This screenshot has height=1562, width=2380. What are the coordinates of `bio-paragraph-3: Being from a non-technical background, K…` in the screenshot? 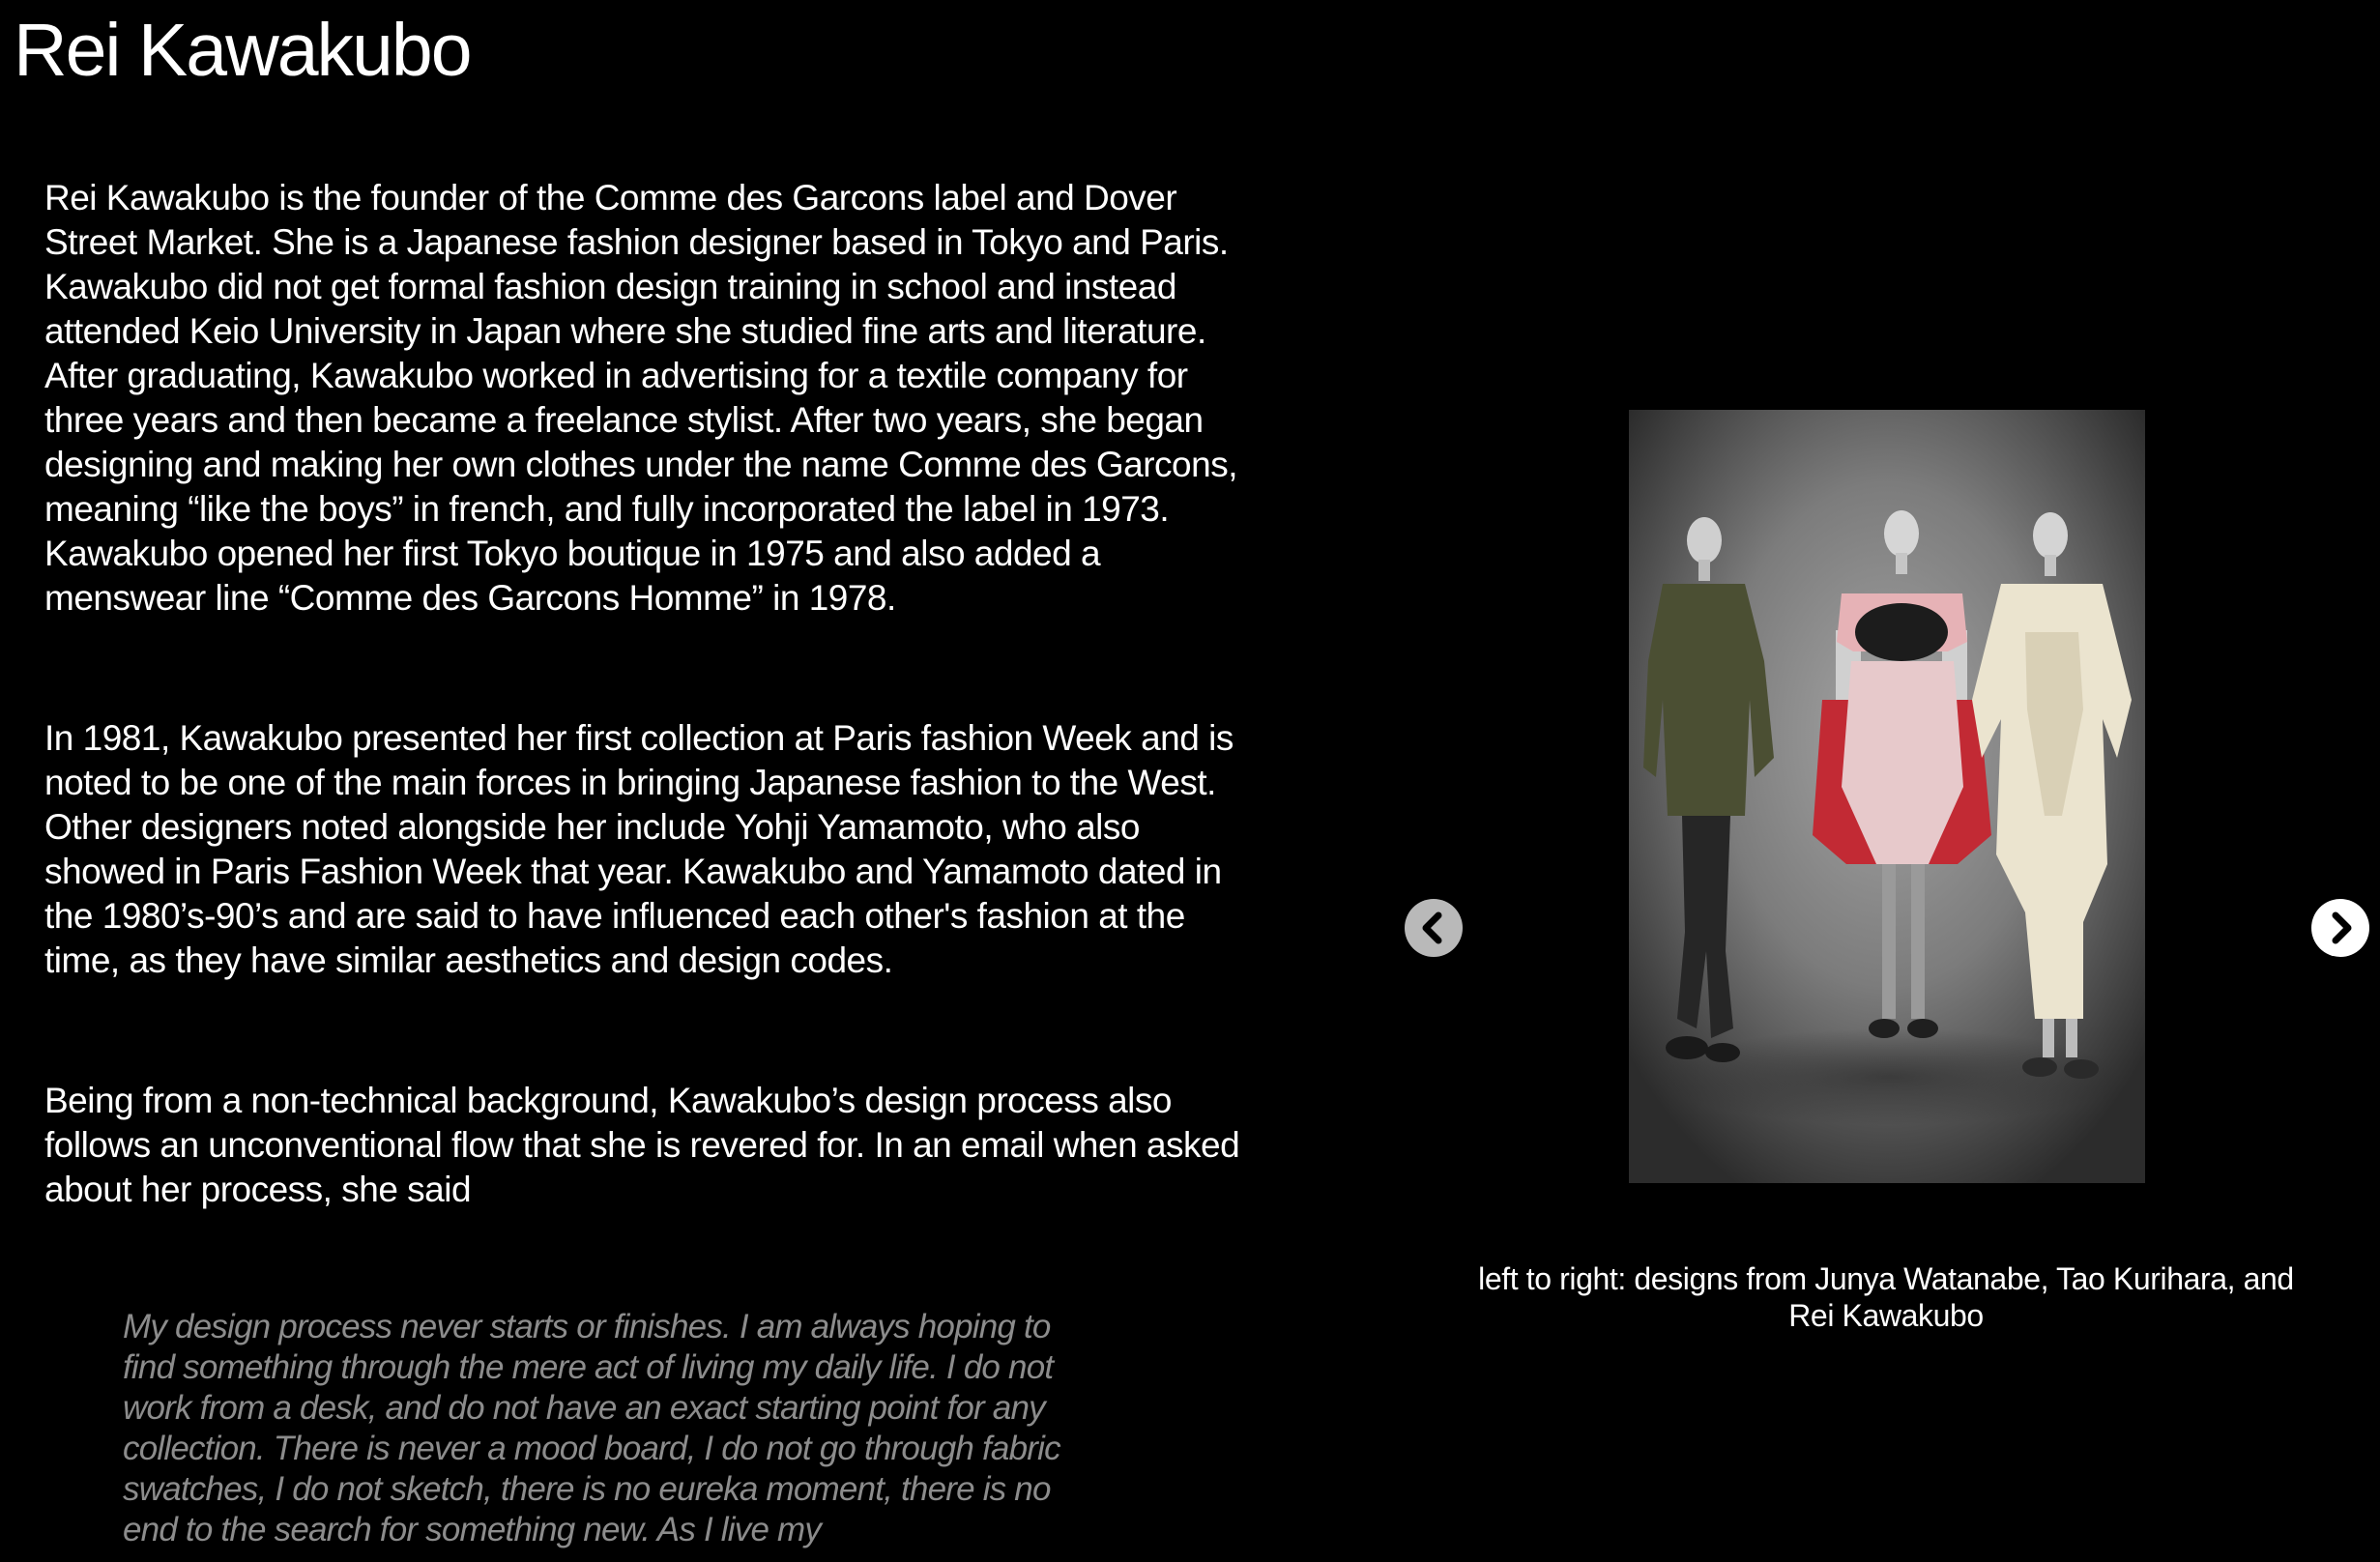 It's located at (642, 1145).